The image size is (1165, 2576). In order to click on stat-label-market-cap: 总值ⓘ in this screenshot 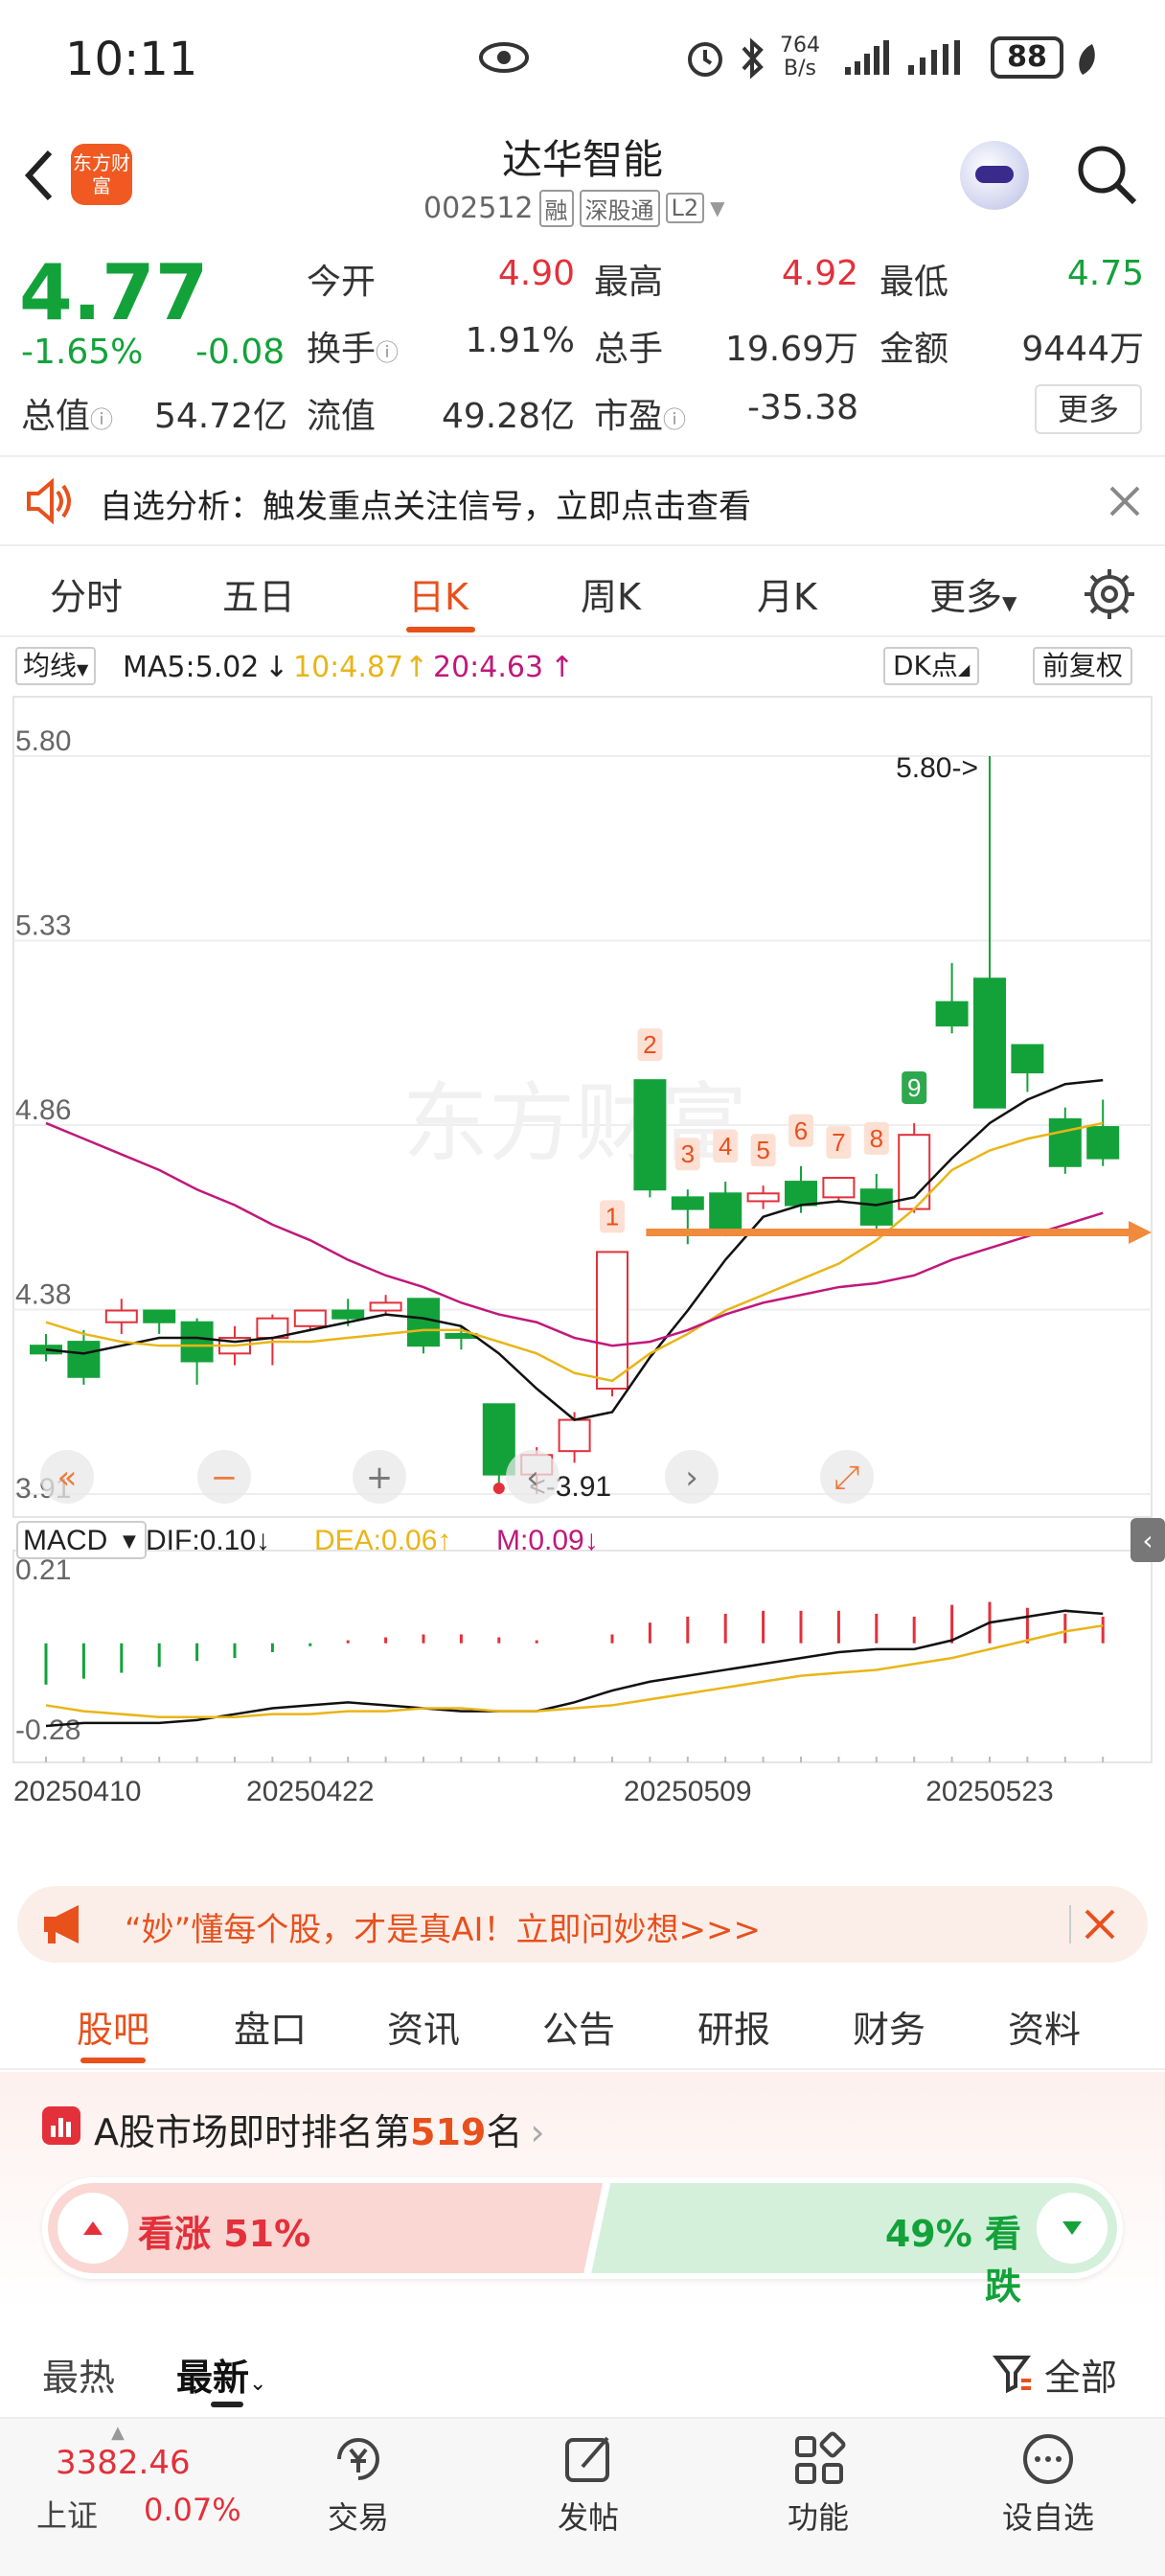, I will do `click(68, 416)`.